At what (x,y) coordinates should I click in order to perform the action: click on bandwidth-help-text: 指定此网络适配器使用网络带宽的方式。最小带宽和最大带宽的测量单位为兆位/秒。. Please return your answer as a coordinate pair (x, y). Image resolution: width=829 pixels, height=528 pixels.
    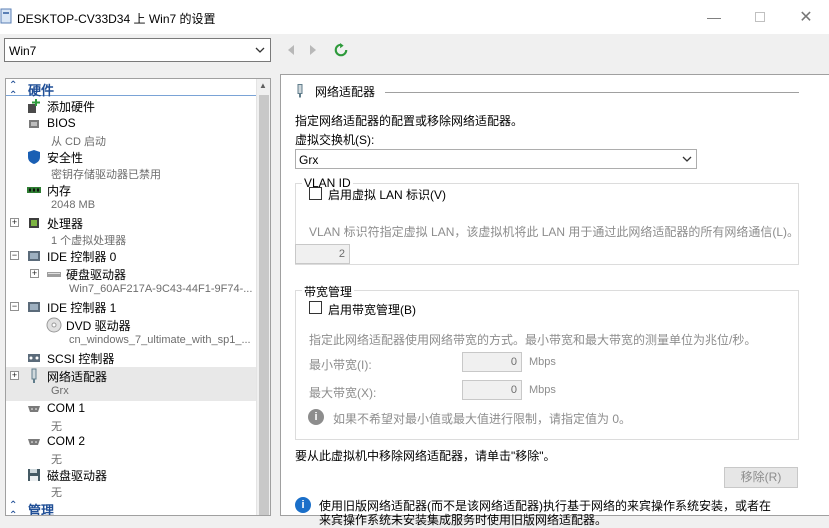
    Looking at the image, I should click on (533, 340).